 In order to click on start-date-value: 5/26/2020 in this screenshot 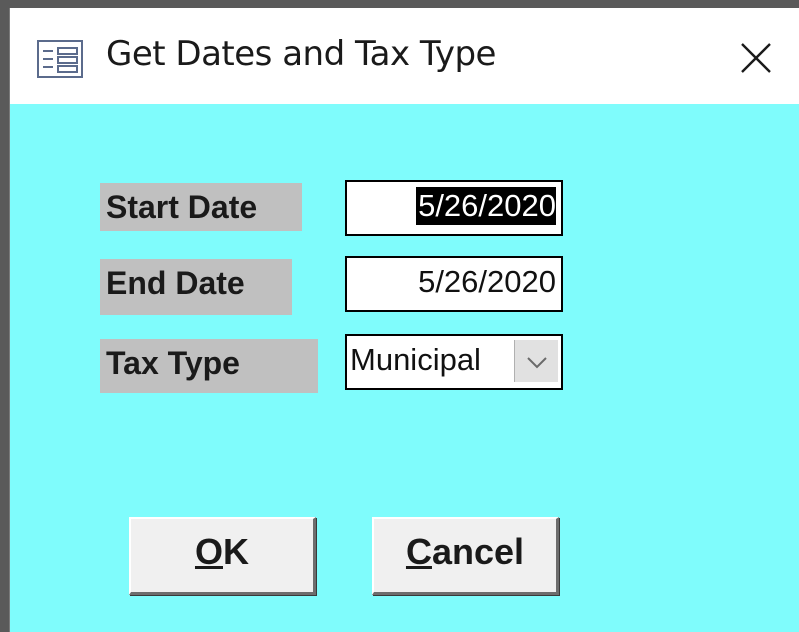, I will do `click(486, 206)`.